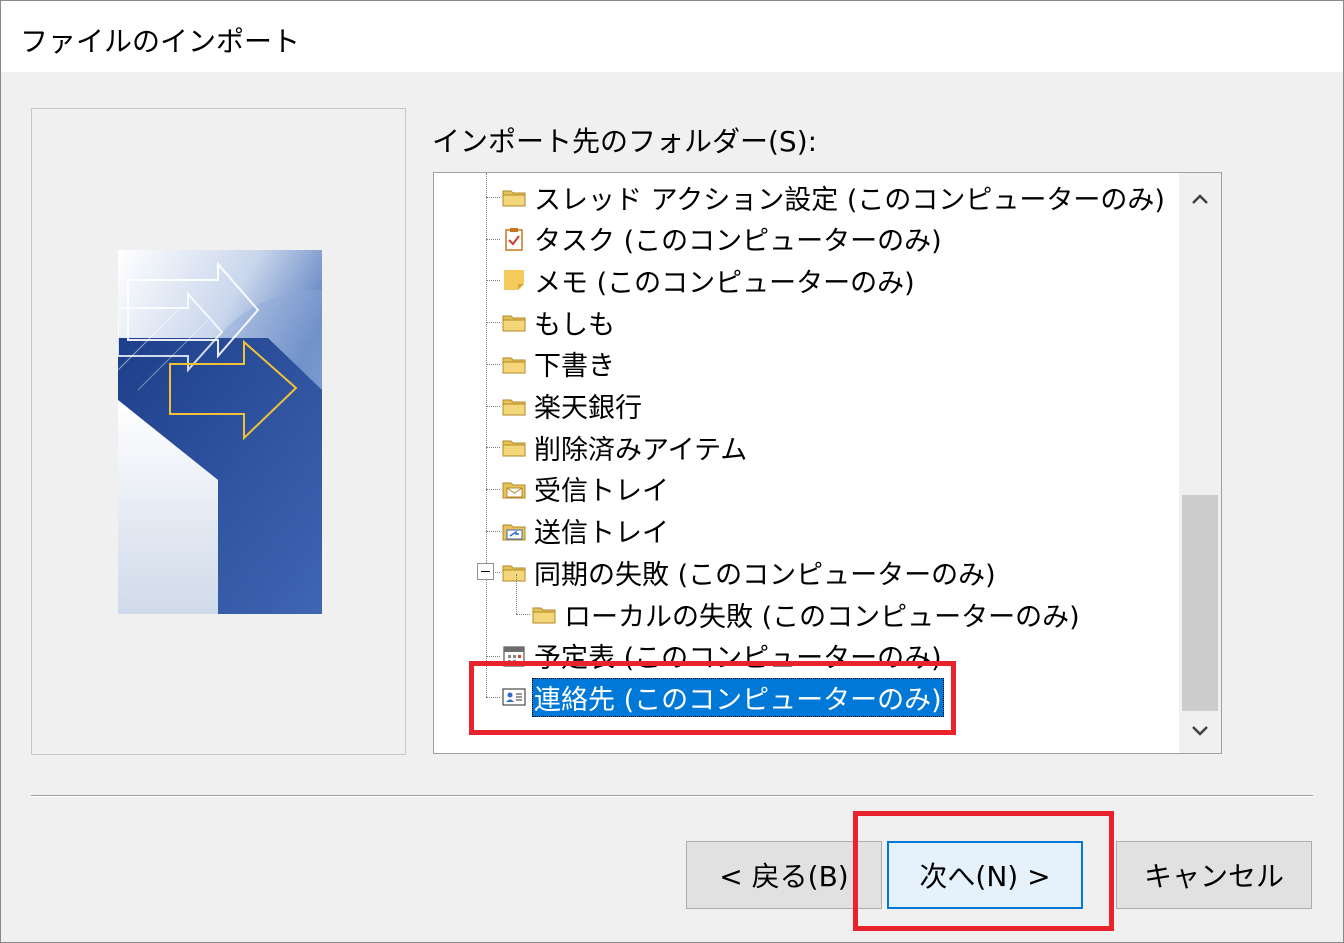 The image size is (1344, 943). I want to click on separator-line, so click(672, 796).